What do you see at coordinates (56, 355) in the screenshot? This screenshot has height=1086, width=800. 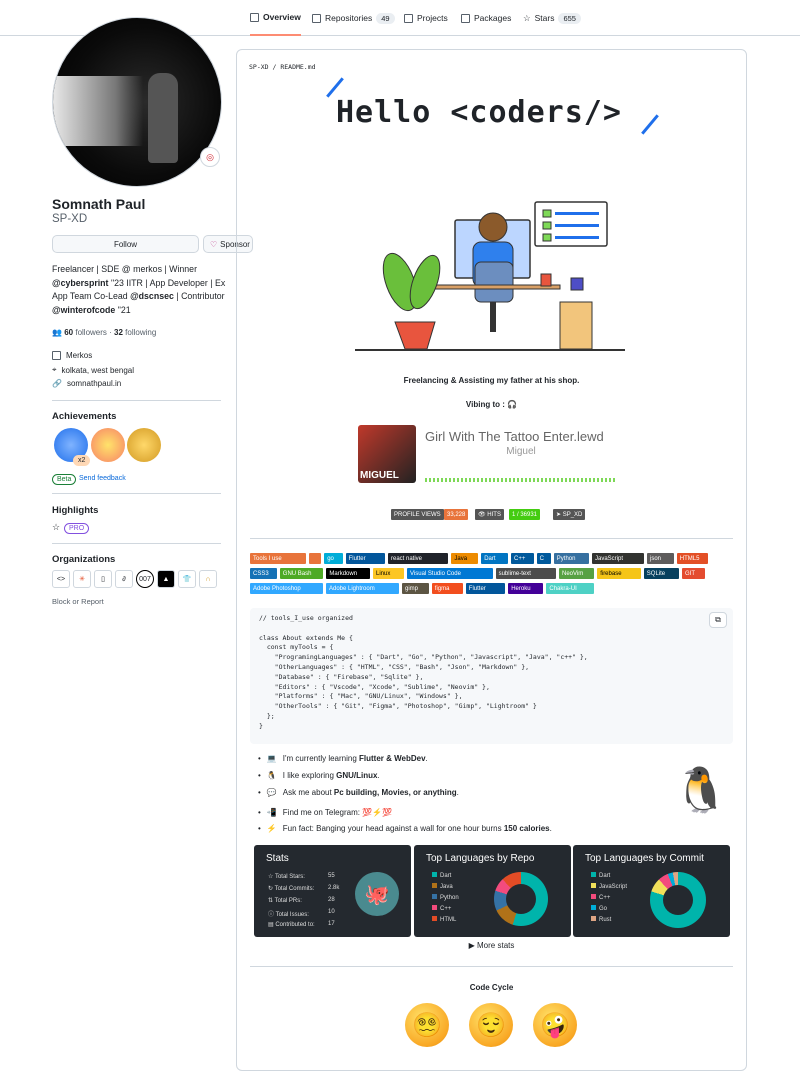 I see `building-icon` at bounding box center [56, 355].